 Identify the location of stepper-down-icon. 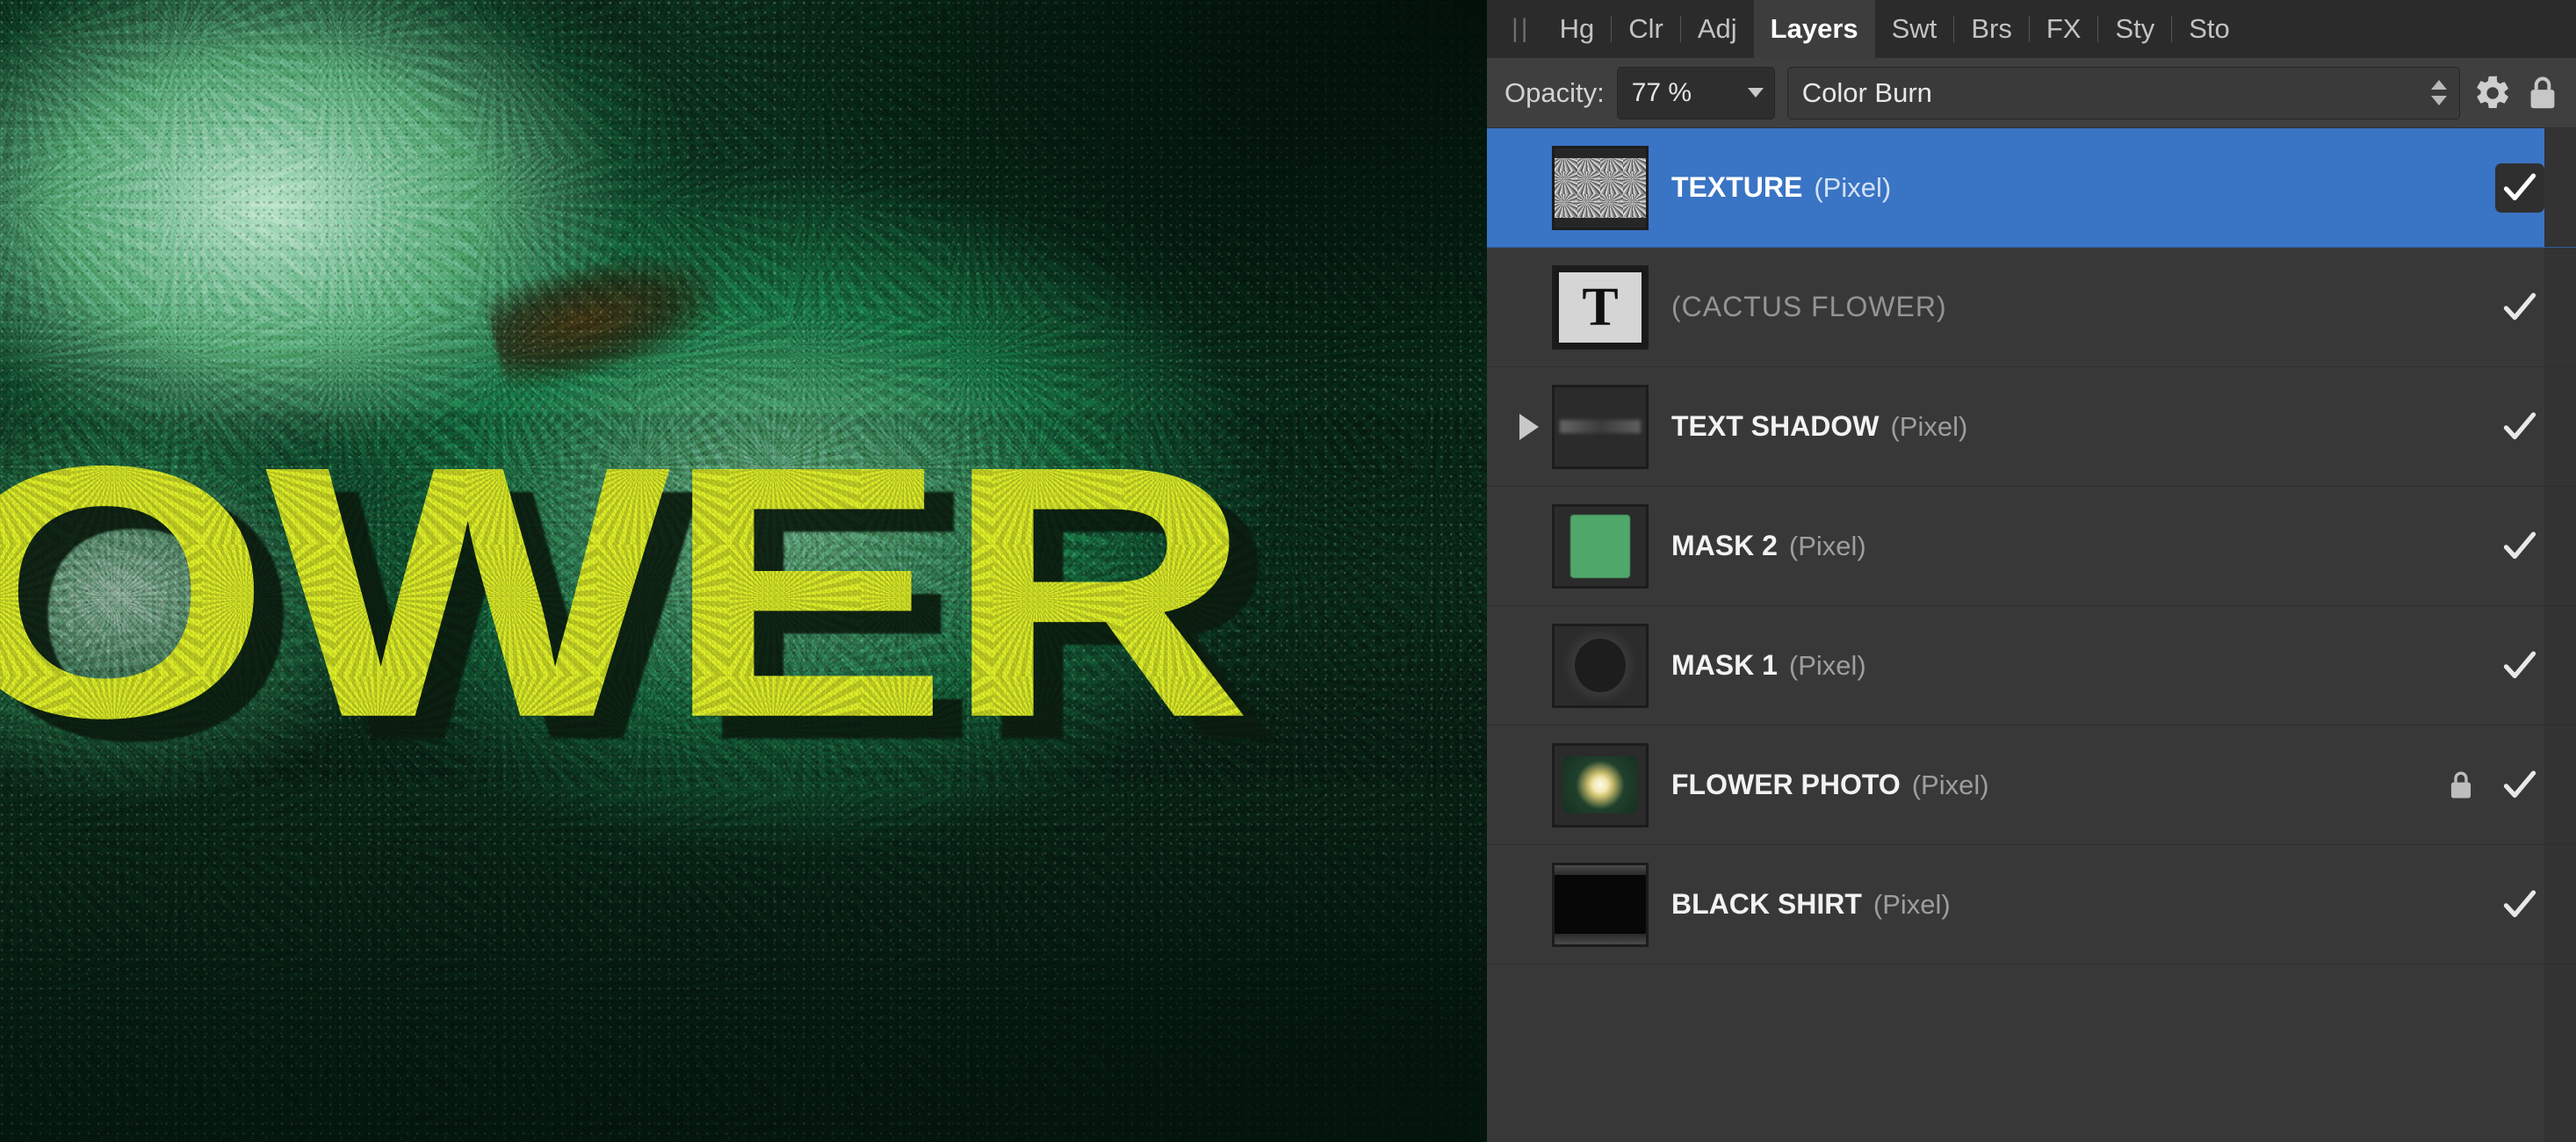
(2439, 101).